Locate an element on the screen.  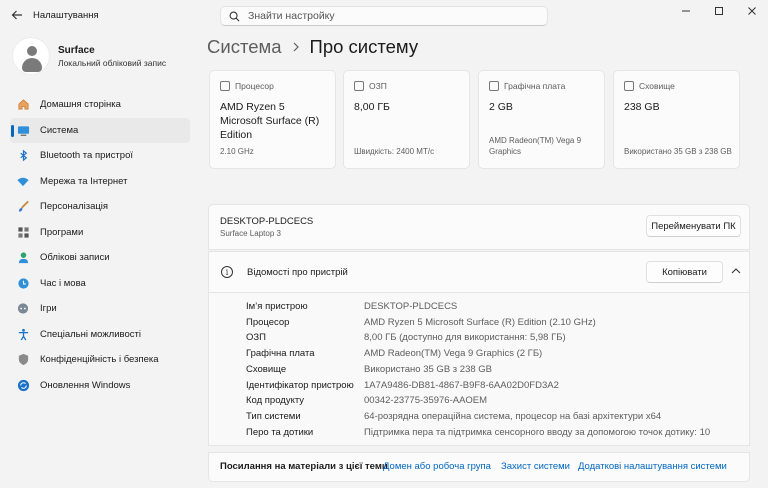
card-label: Сховище is located at coordinates (657, 86).